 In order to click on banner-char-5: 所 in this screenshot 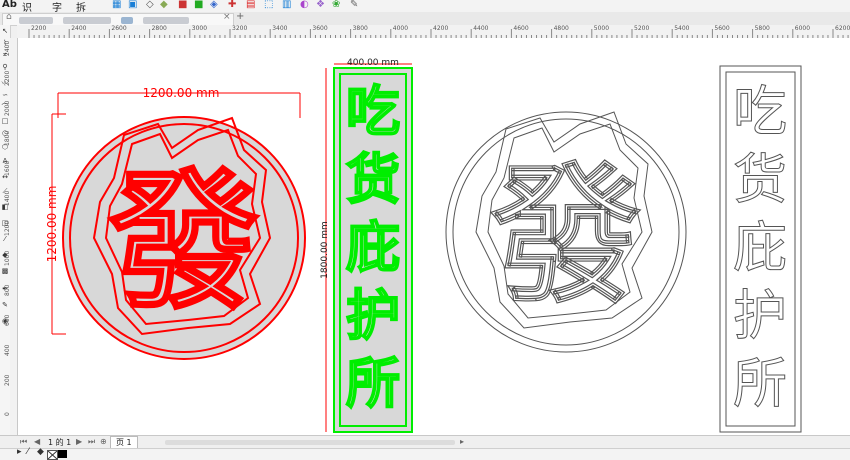, I will do `click(373, 383)`.